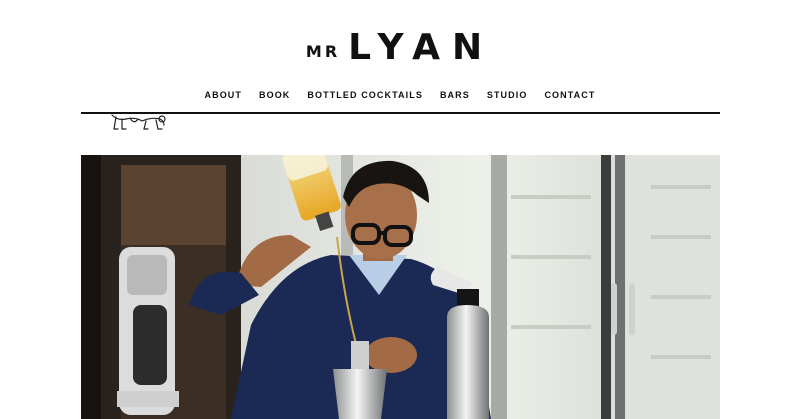  Describe the element at coordinates (138, 122) in the screenshot. I see `lion-mascot-icon` at that location.